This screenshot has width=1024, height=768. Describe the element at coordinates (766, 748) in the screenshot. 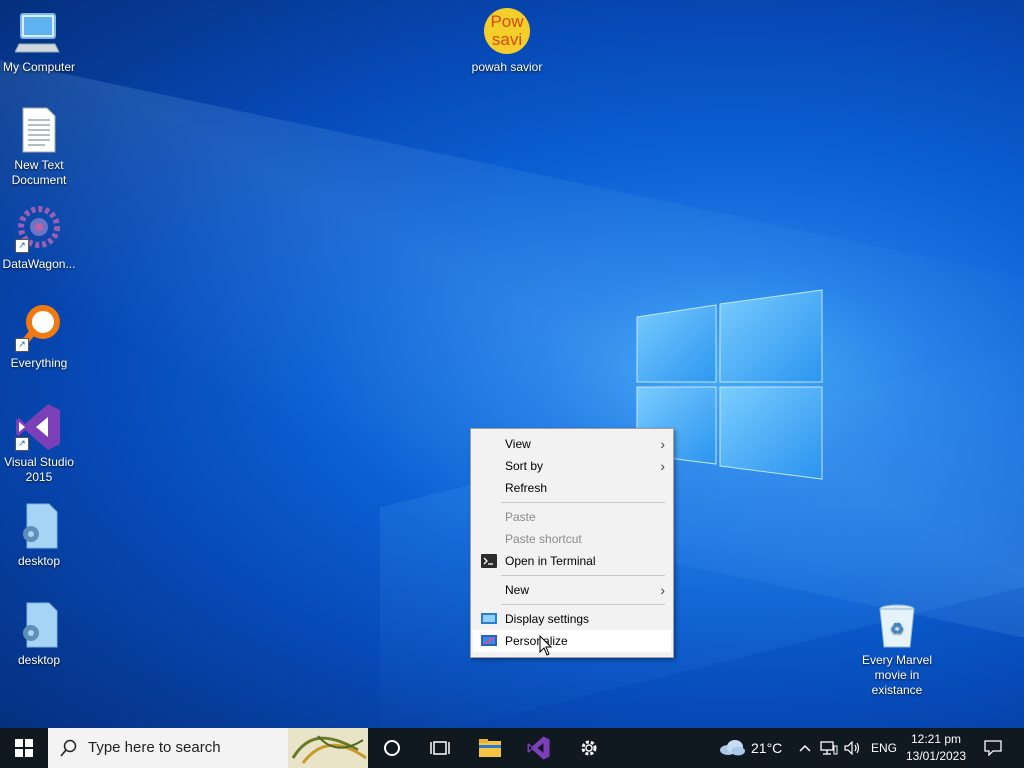

I see `weather-temperature: 21°C` at that location.